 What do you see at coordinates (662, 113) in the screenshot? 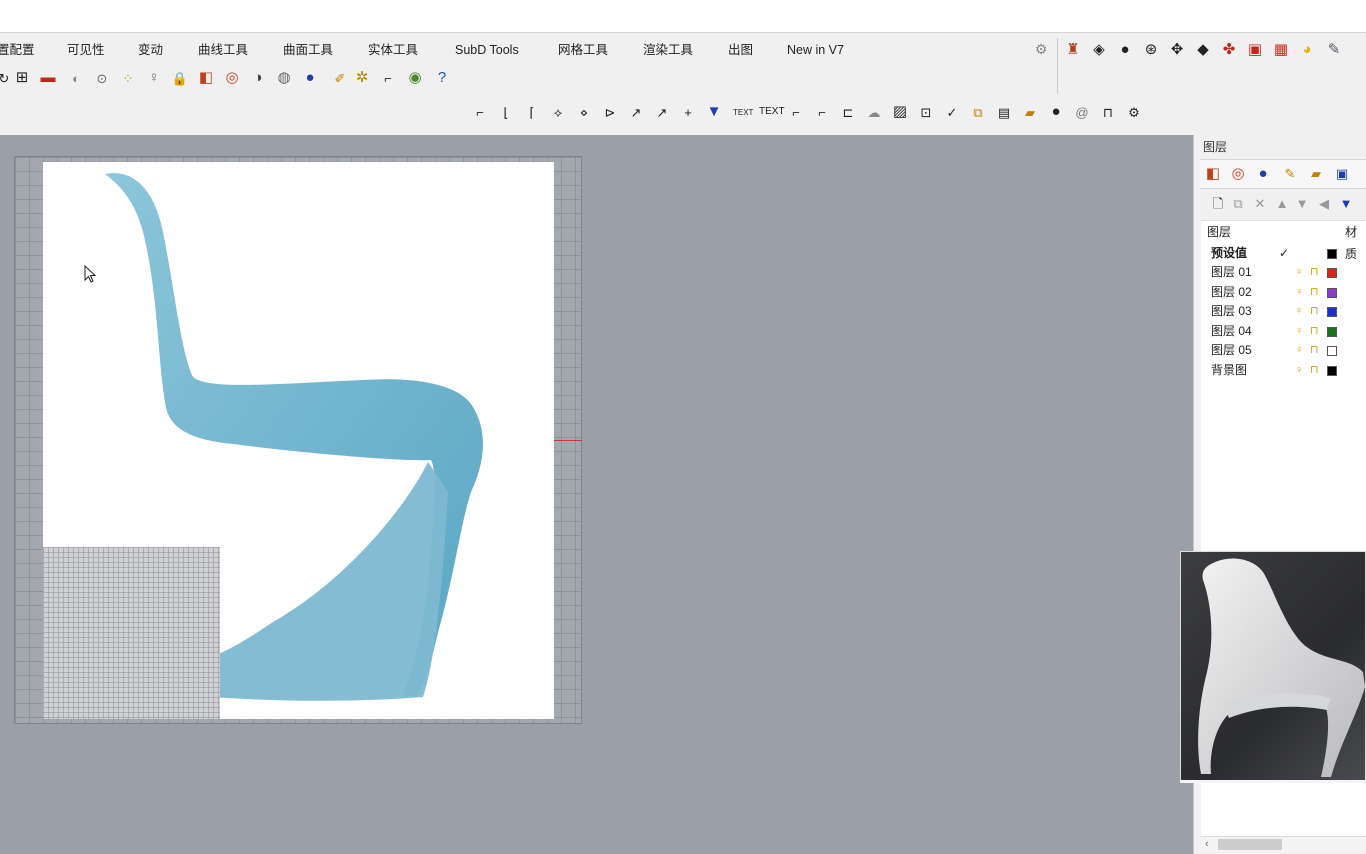
I see `dim-diameter-icon: ↗` at bounding box center [662, 113].